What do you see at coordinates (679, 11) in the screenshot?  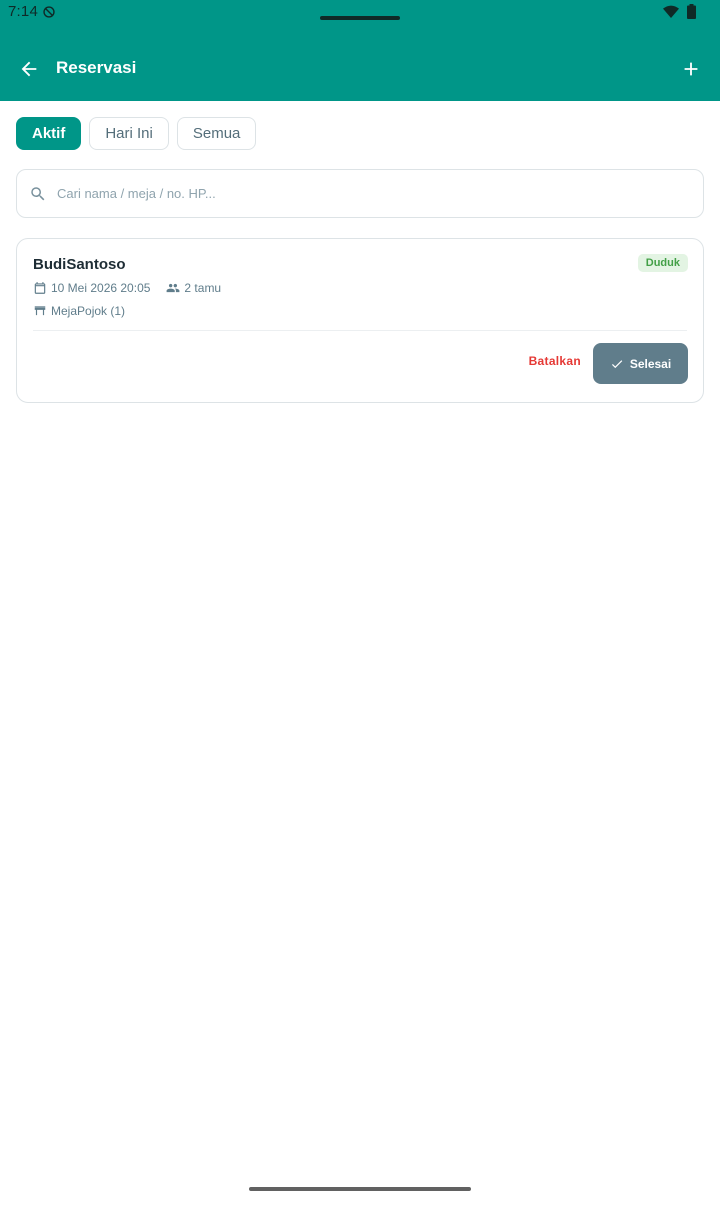 I see `status-icons` at bounding box center [679, 11].